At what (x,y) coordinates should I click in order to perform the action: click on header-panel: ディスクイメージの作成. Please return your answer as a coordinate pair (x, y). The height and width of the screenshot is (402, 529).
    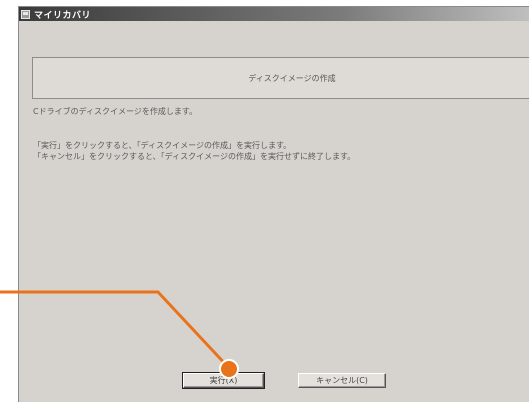
    Looking at the image, I should click on (280, 78).